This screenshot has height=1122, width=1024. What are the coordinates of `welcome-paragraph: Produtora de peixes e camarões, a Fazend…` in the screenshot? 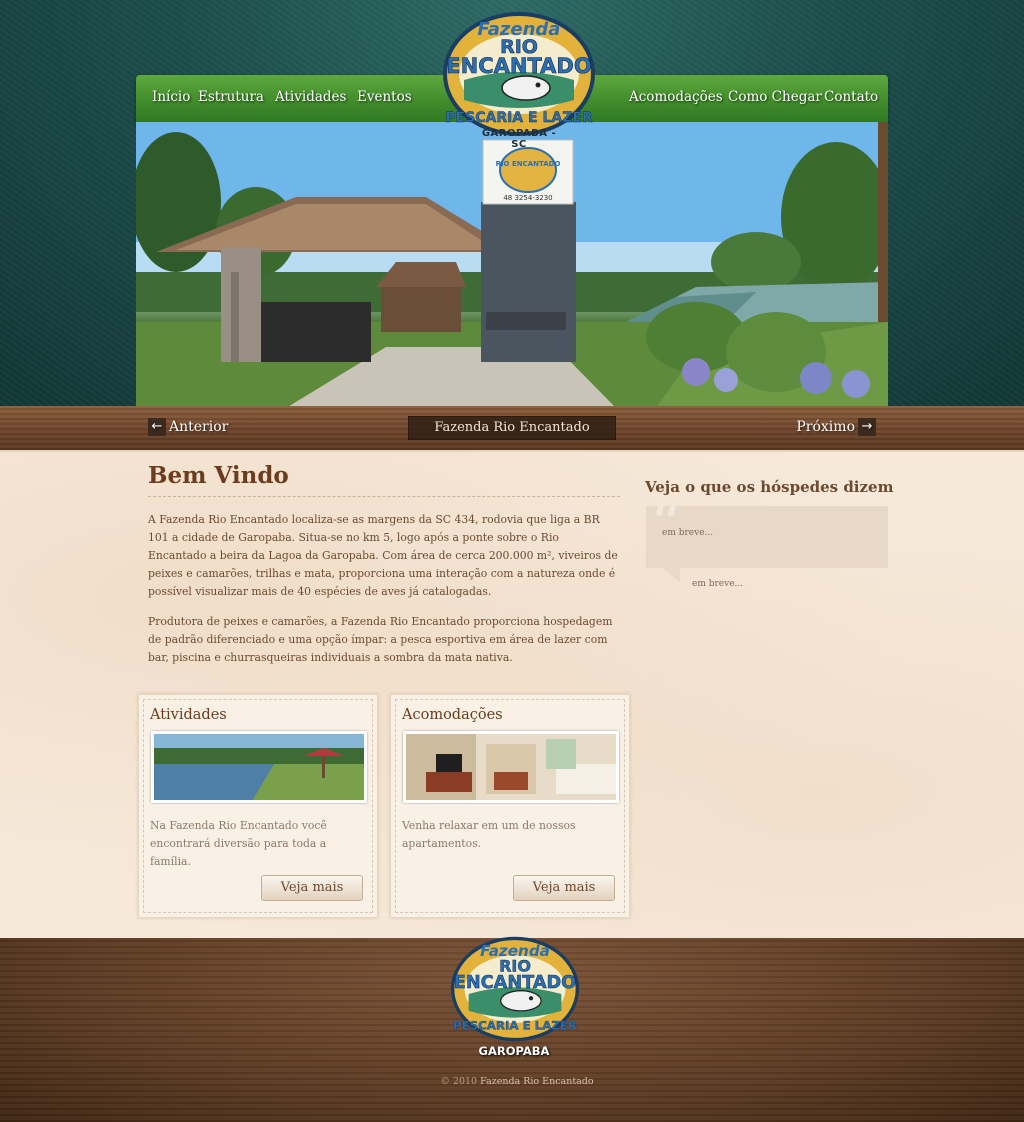 It's located at (380, 639).